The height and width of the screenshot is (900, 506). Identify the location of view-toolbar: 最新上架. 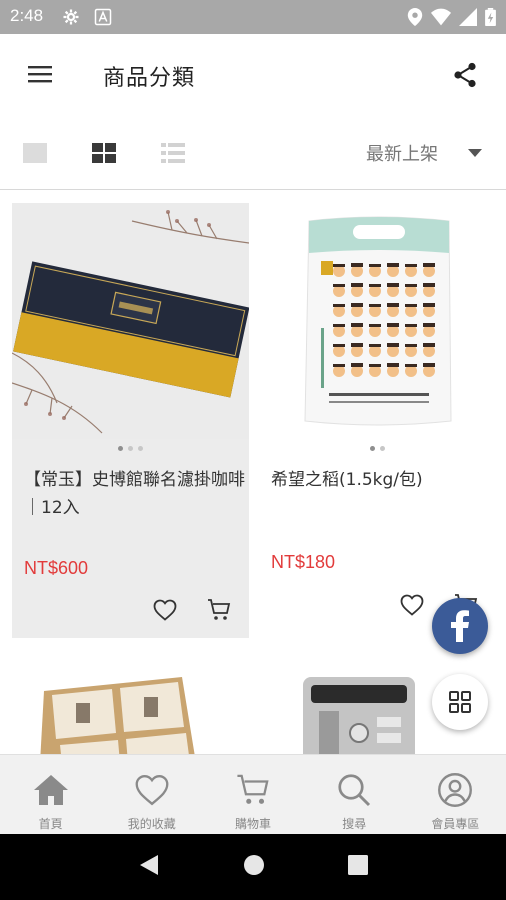
(253, 152).